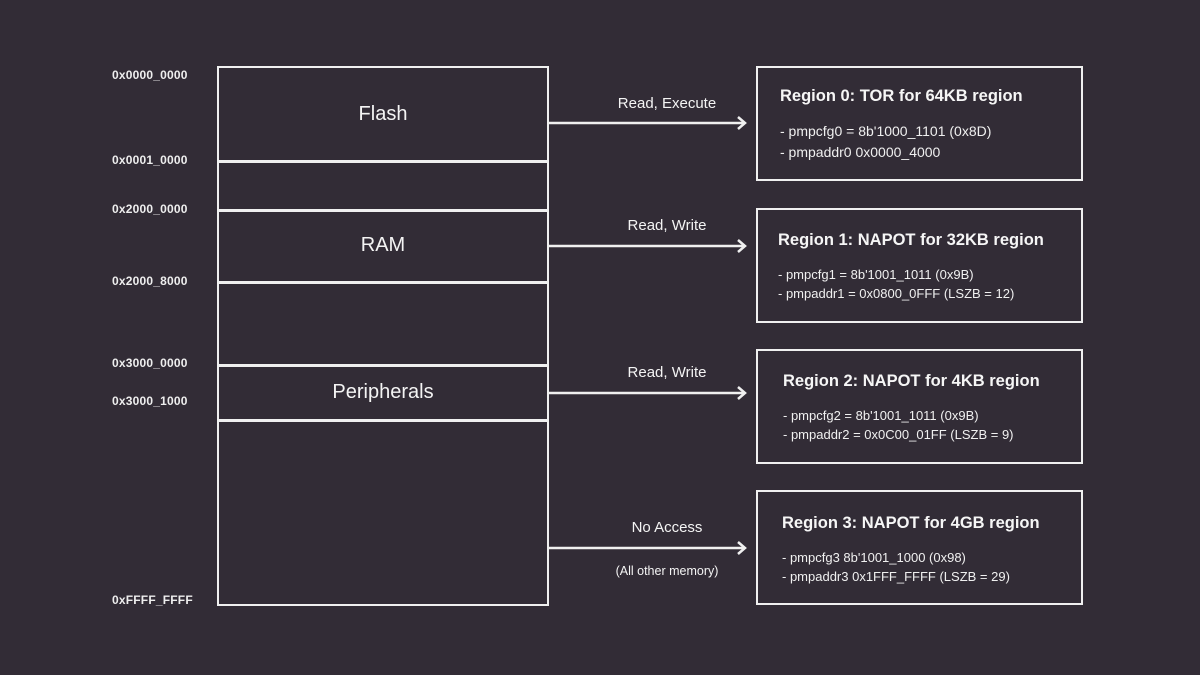 The width and height of the screenshot is (1200, 675). What do you see at coordinates (911, 381) in the screenshot?
I see `region-title: Region 2: NAPOT for 4KB region` at bounding box center [911, 381].